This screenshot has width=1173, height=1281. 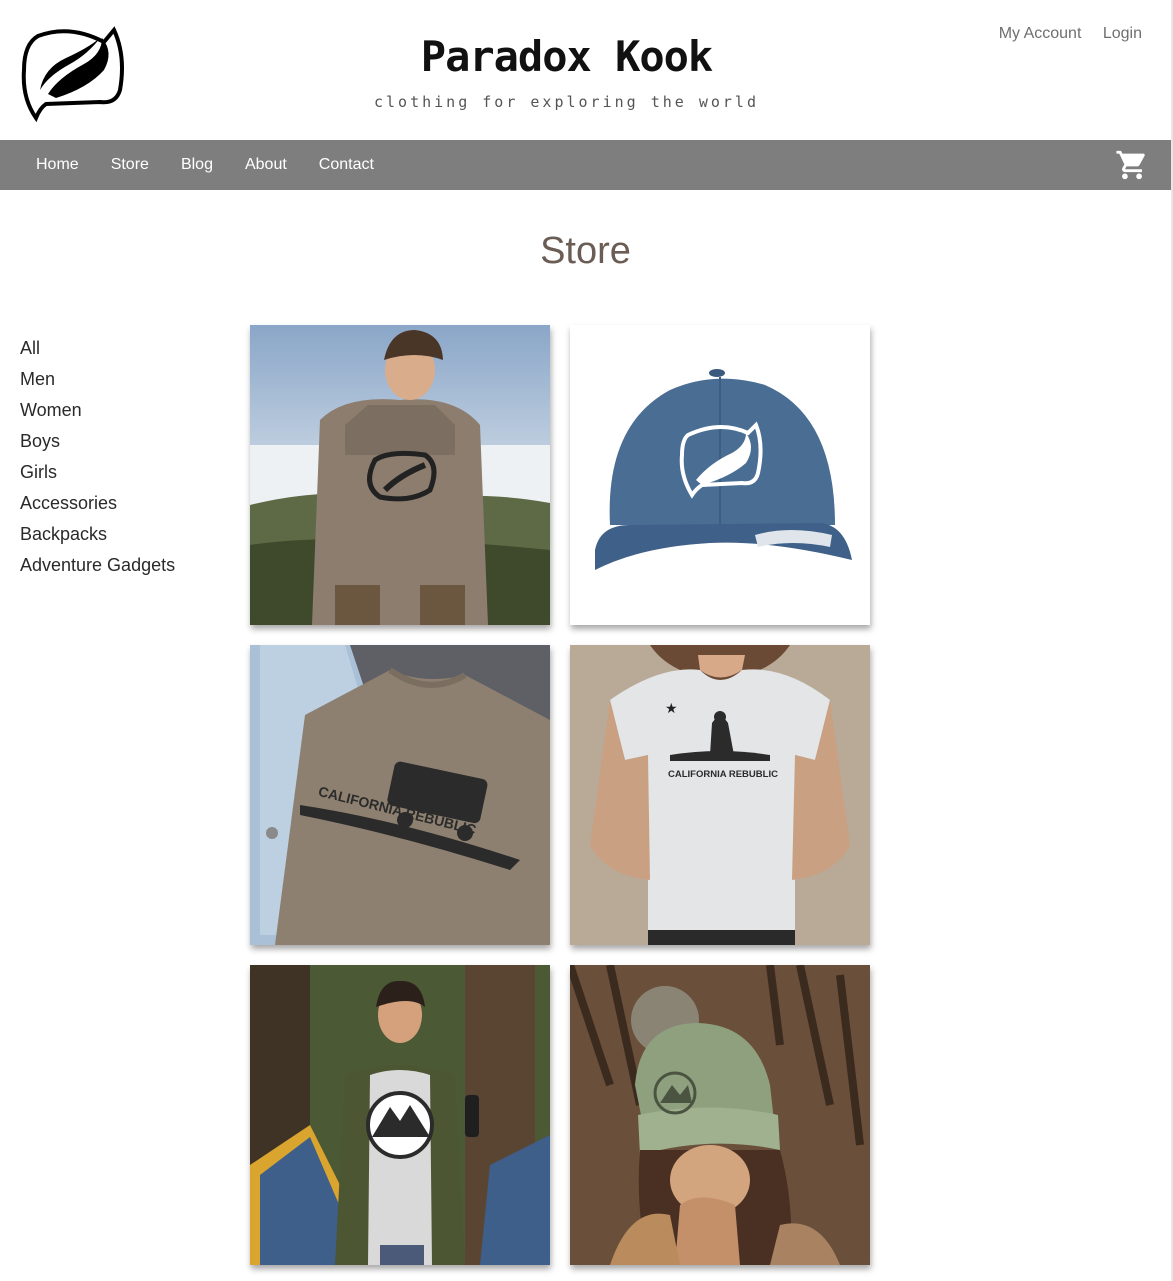 What do you see at coordinates (671, 708) in the screenshot?
I see `star-icon: ★` at bounding box center [671, 708].